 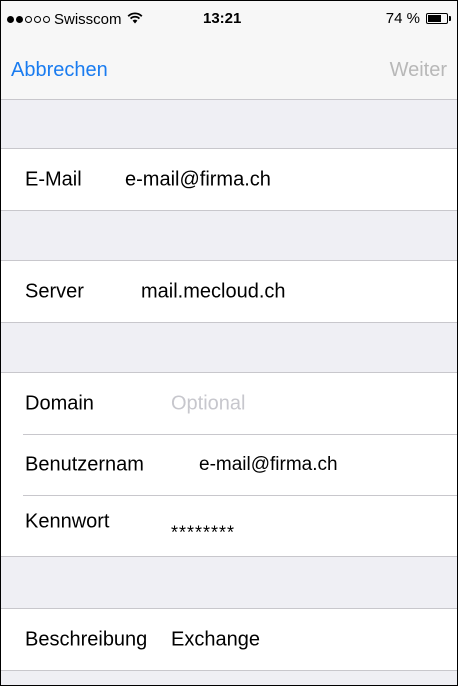 I want to click on username-field: e-mail@firma.ch, so click(x=268, y=465).